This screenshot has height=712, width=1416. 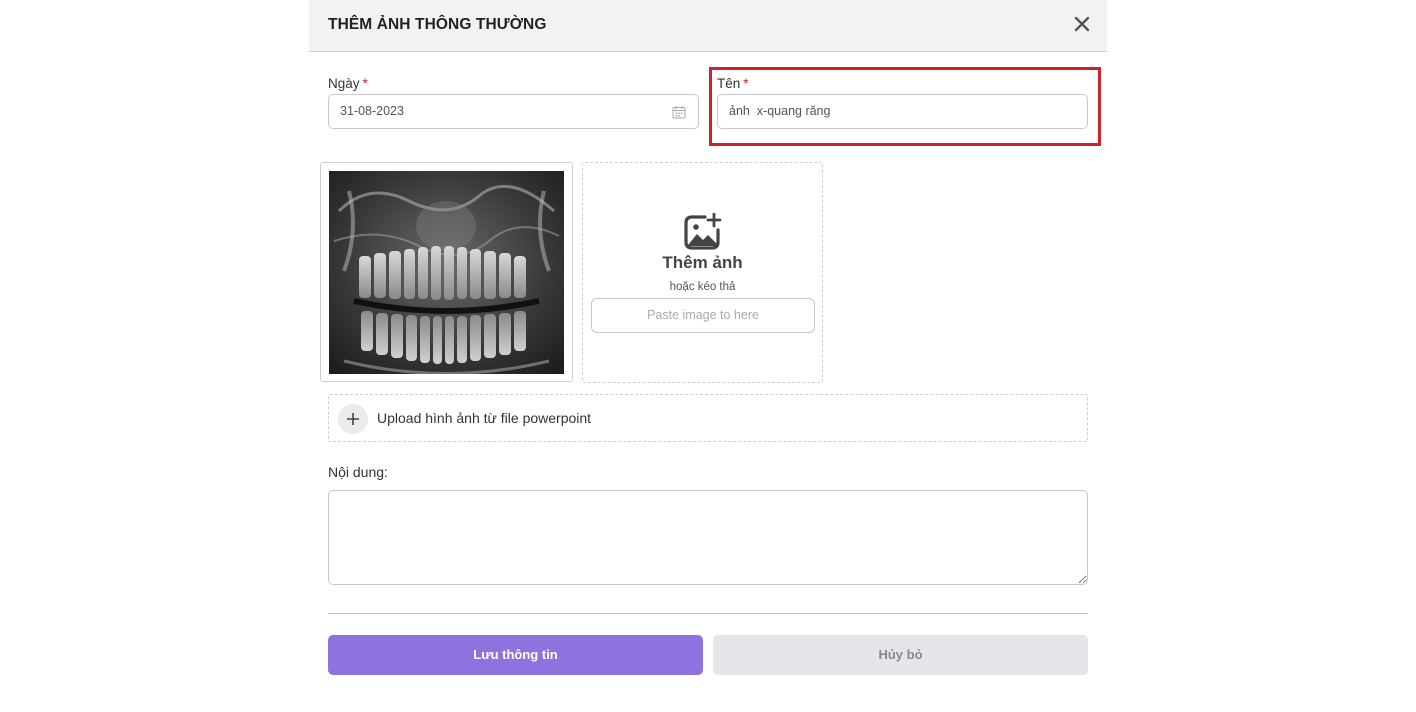 I want to click on date-label: Ngày *, so click(x=348, y=83).